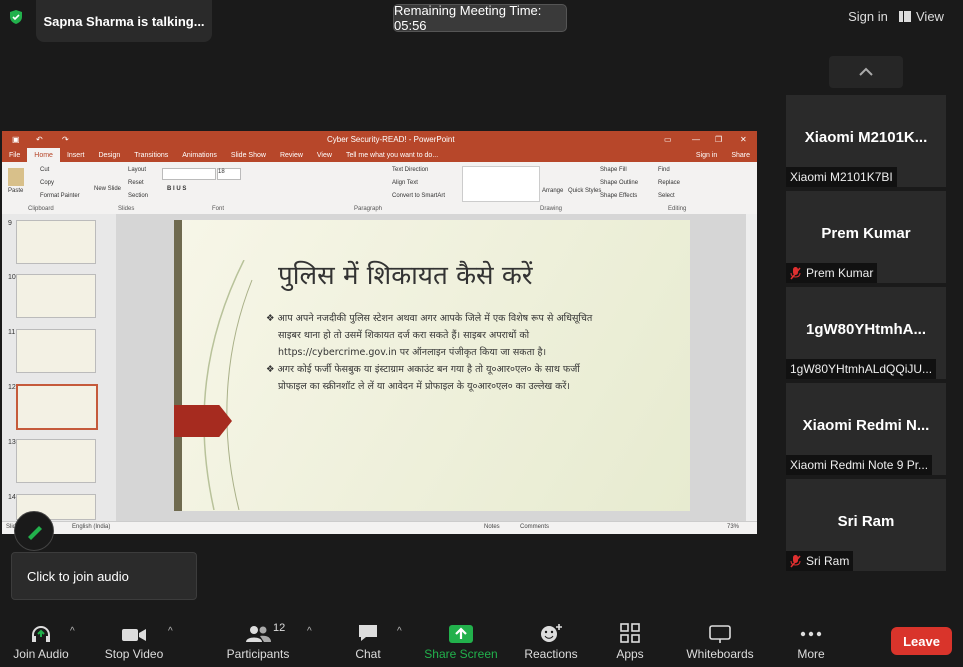 The height and width of the screenshot is (667, 963). Describe the element at coordinates (47, 183) in the screenshot. I see `copy-button: Copy` at that location.